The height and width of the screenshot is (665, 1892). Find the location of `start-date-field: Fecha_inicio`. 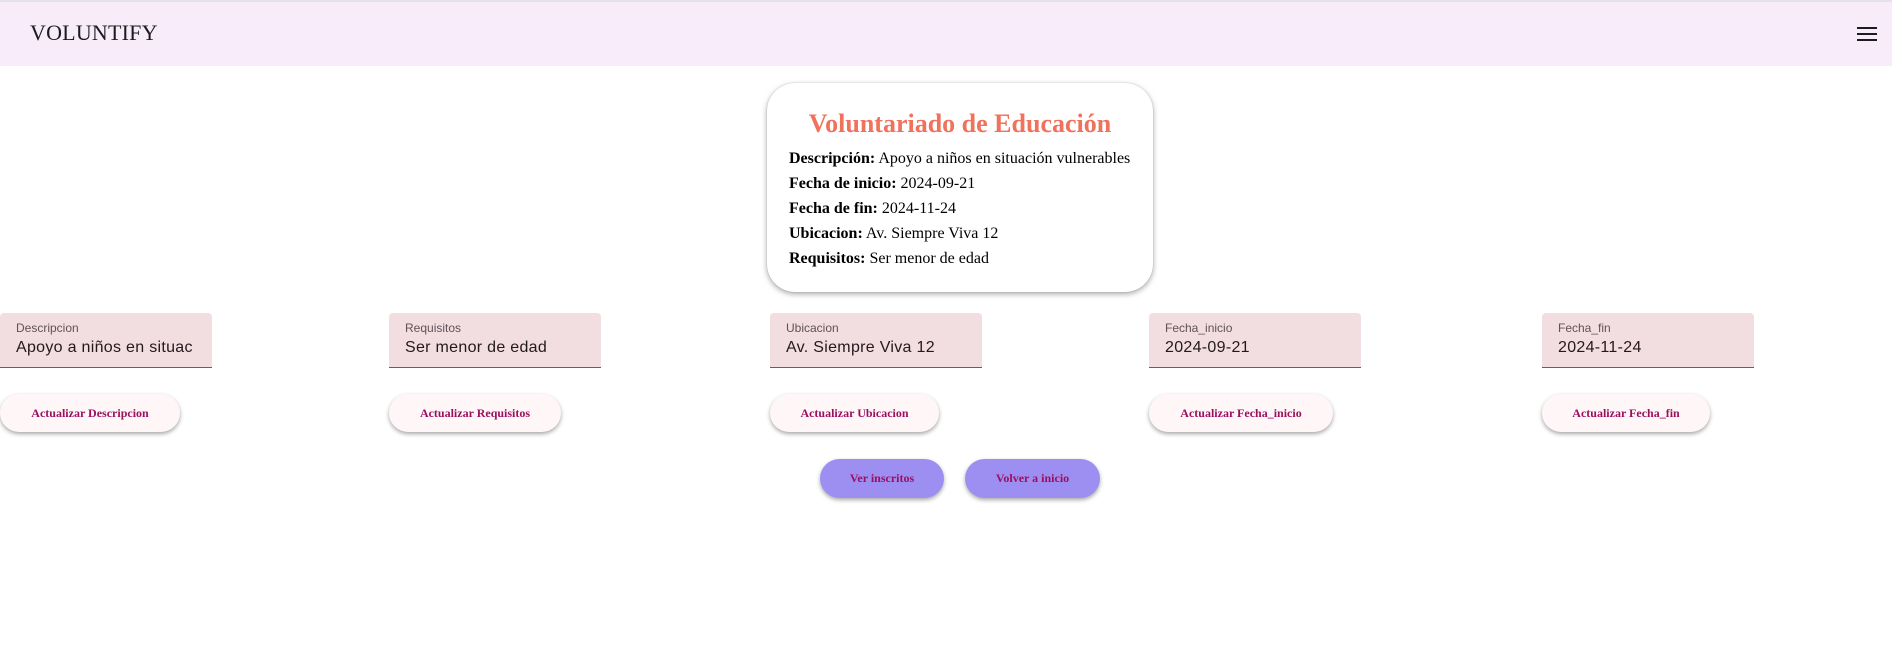

start-date-field: Fecha_inicio is located at coordinates (1255, 340).